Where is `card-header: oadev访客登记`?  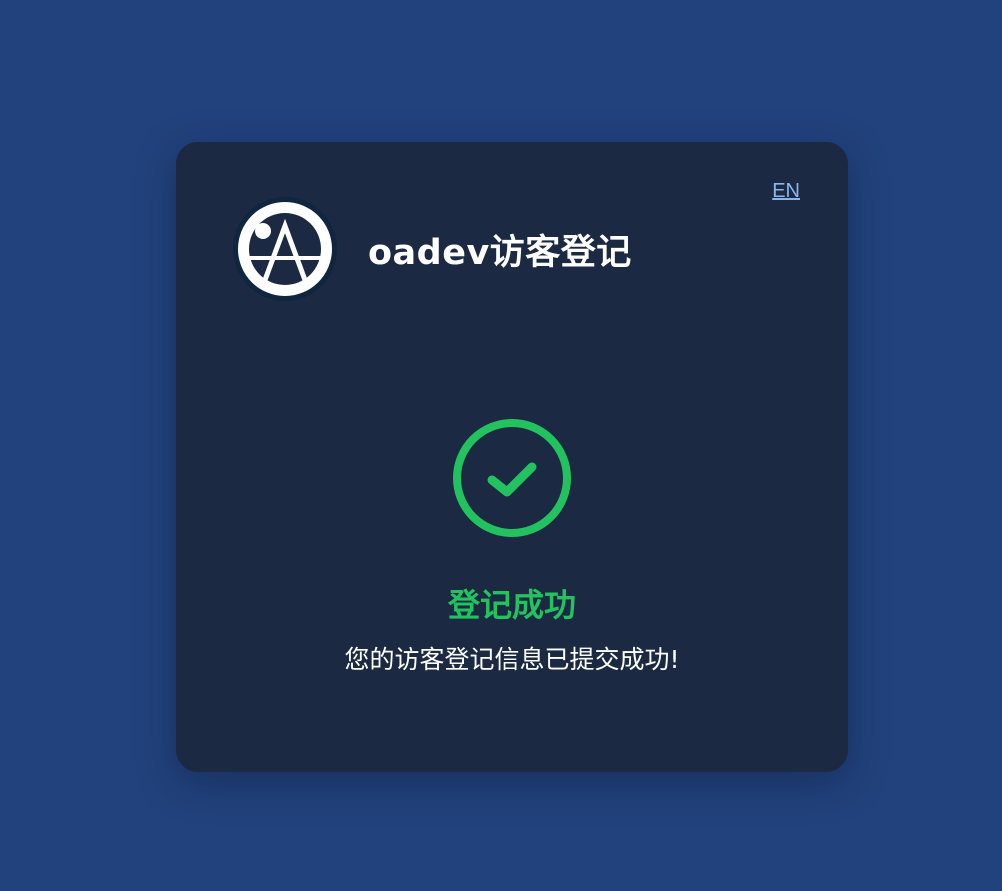
card-header: oadev访客登记 is located at coordinates (431, 249).